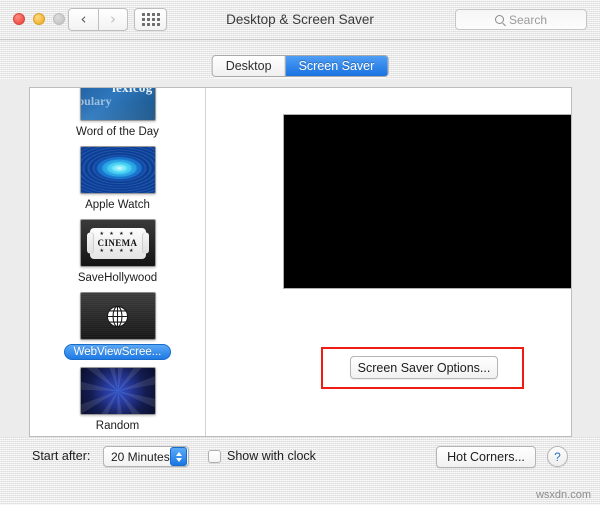 Image resolution: width=600 pixels, height=505 pixels. Describe the element at coordinates (132, 92) in the screenshot. I see `thumbnail-art-text: lexicog` at that location.